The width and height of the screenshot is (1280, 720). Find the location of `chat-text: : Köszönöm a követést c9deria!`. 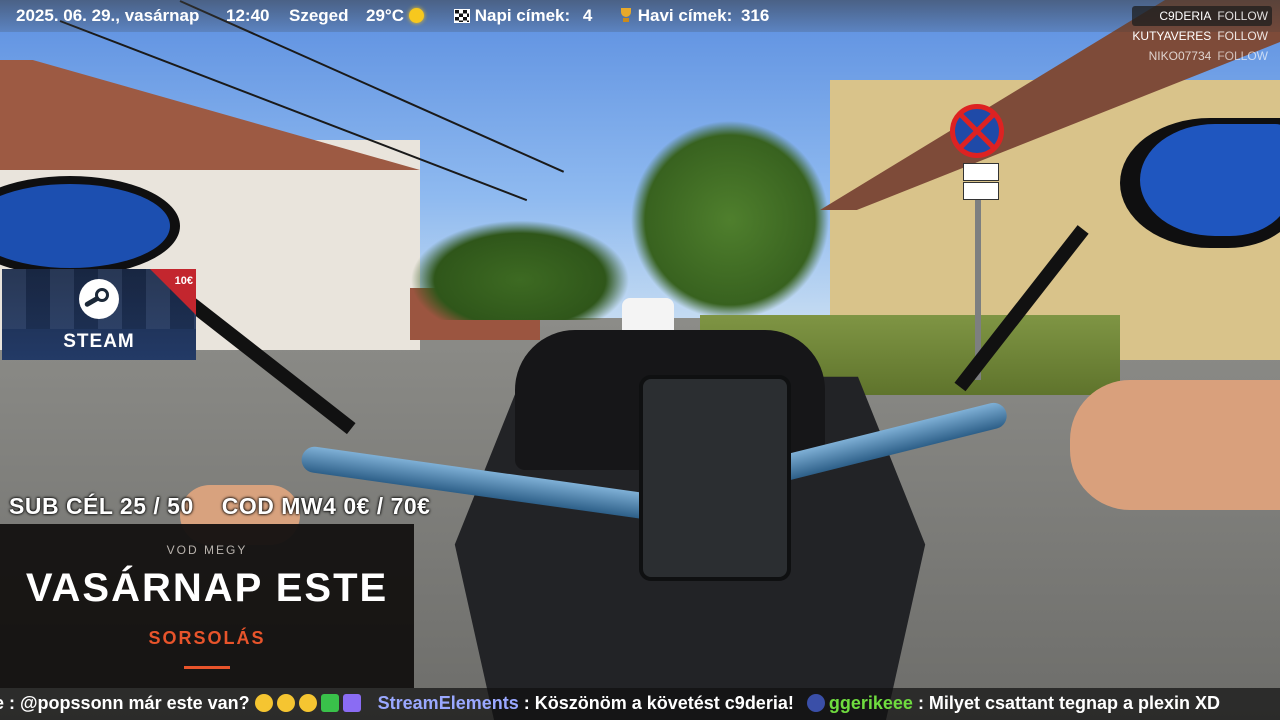

chat-text: : Köszönöm a követést c9deria! is located at coordinates (658, 703).